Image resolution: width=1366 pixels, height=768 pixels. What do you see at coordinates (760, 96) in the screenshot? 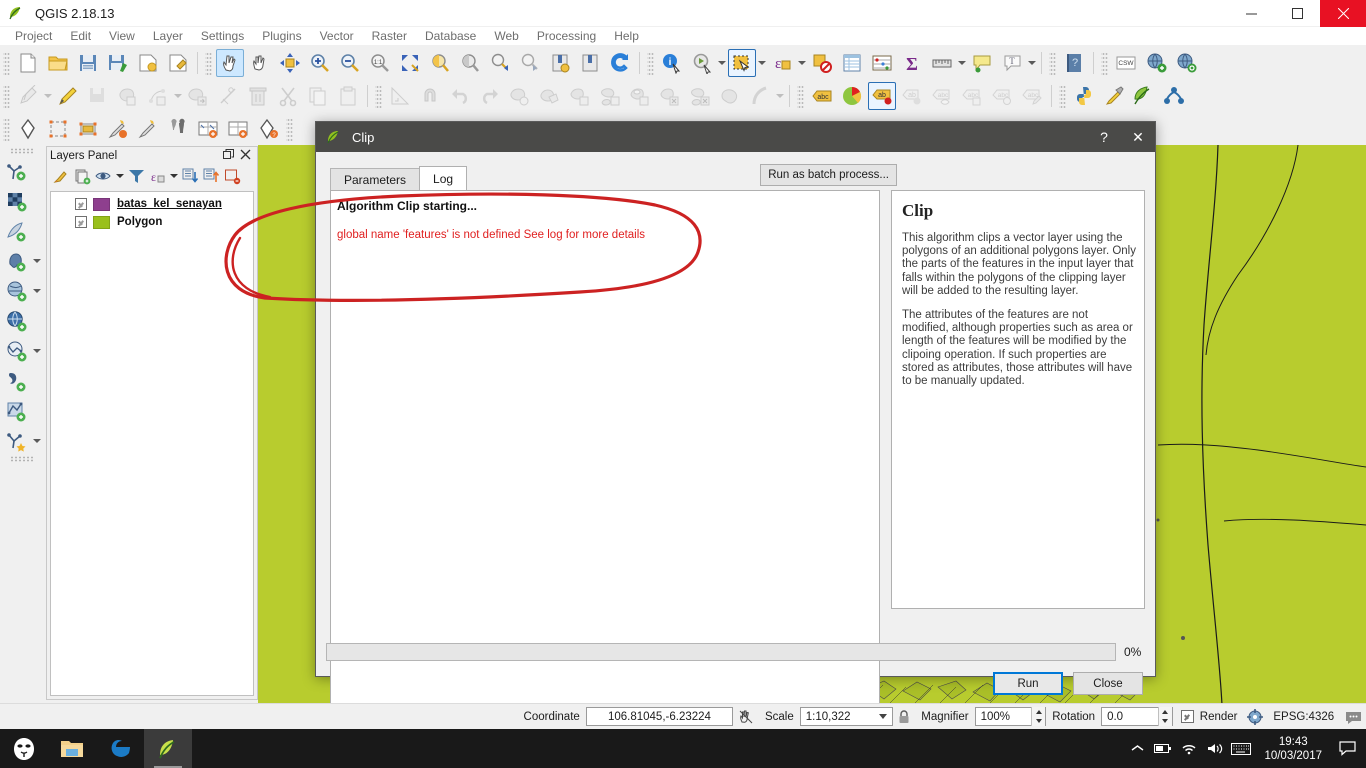
I see `offset-curve-icon` at bounding box center [760, 96].